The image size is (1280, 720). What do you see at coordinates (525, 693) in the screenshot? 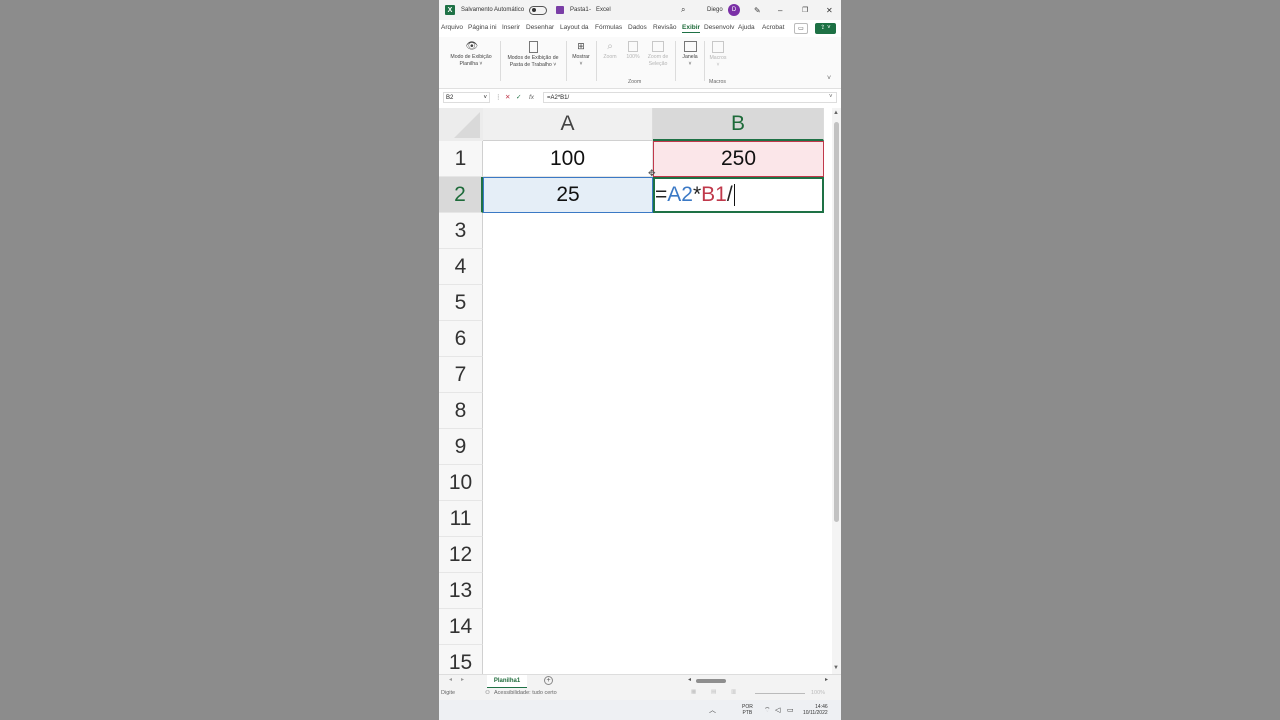
I see `accessibility-status: Acessibilidade: tudo certo` at bounding box center [525, 693].